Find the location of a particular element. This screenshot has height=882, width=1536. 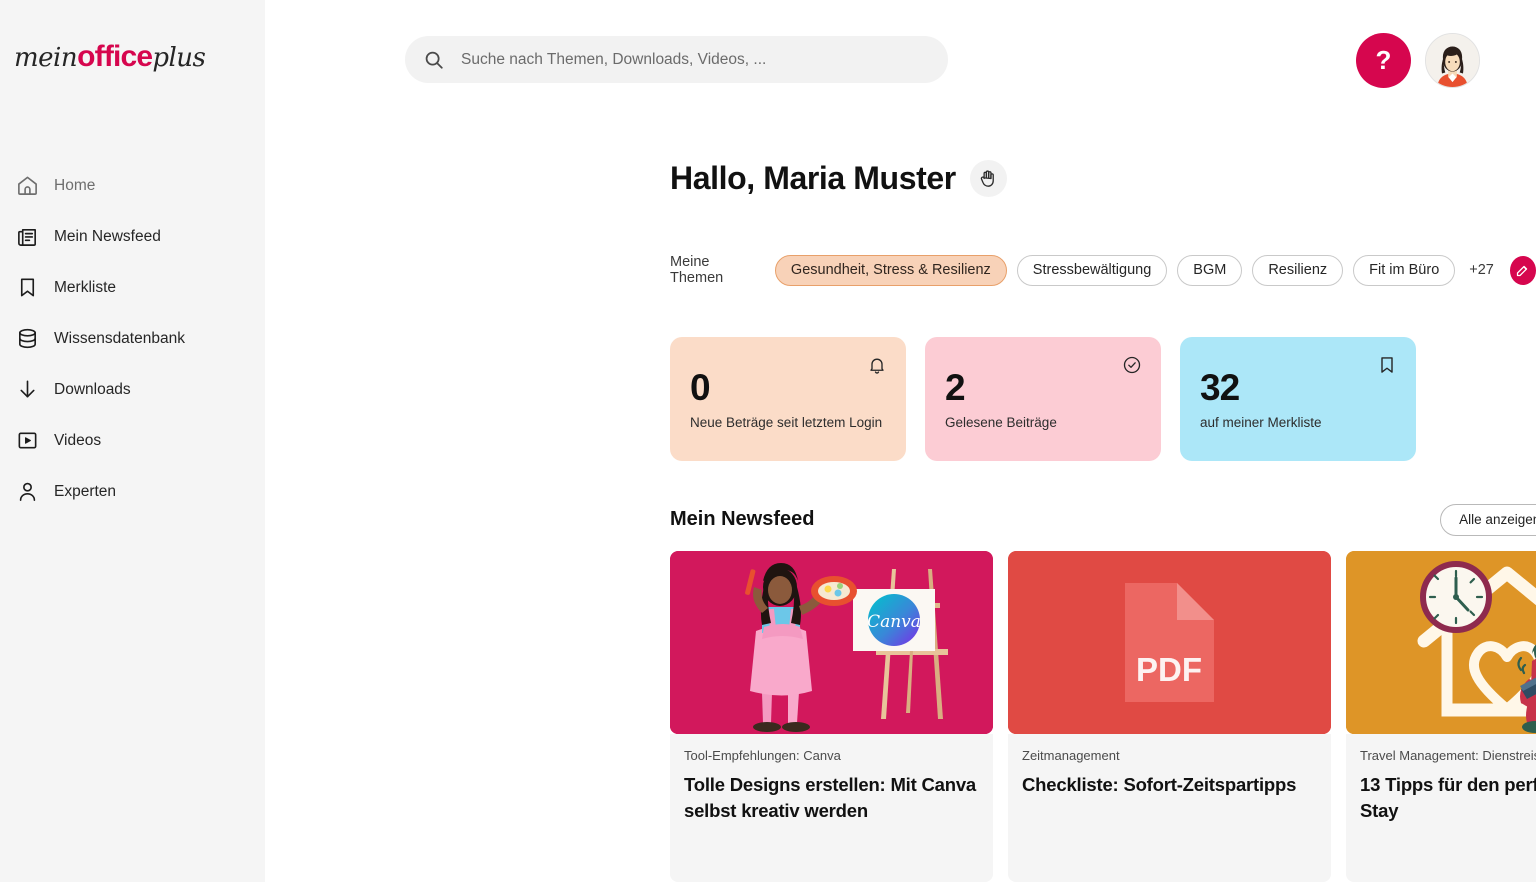

brand-logo: meinofficeplus is located at coordinates (110, 56).